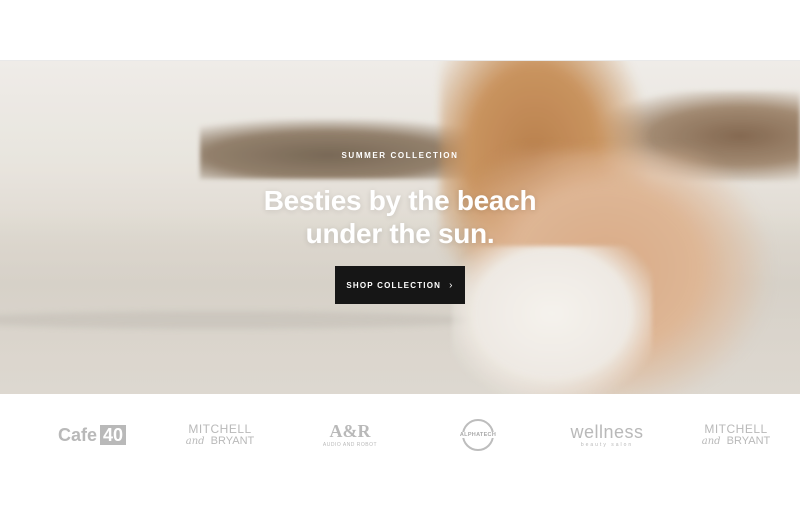  I want to click on chevron-right-icon: ›, so click(451, 285).